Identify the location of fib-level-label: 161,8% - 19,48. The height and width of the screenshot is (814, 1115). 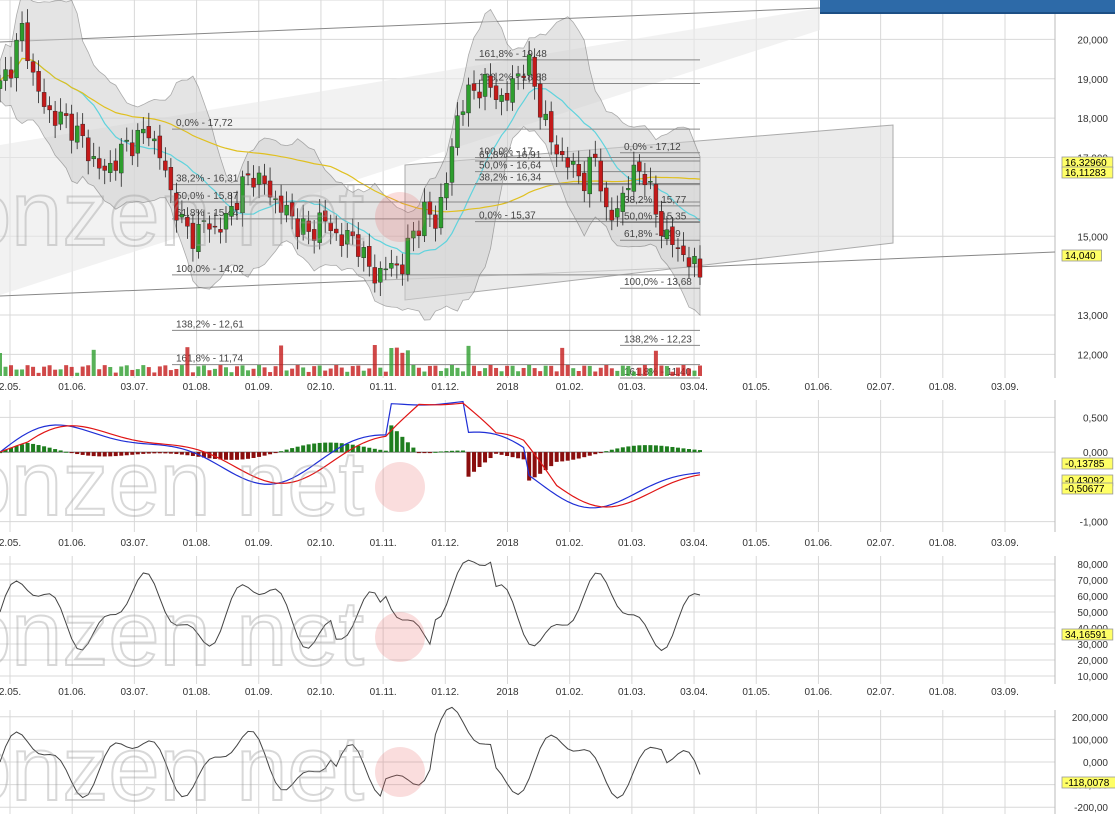
(513, 54).